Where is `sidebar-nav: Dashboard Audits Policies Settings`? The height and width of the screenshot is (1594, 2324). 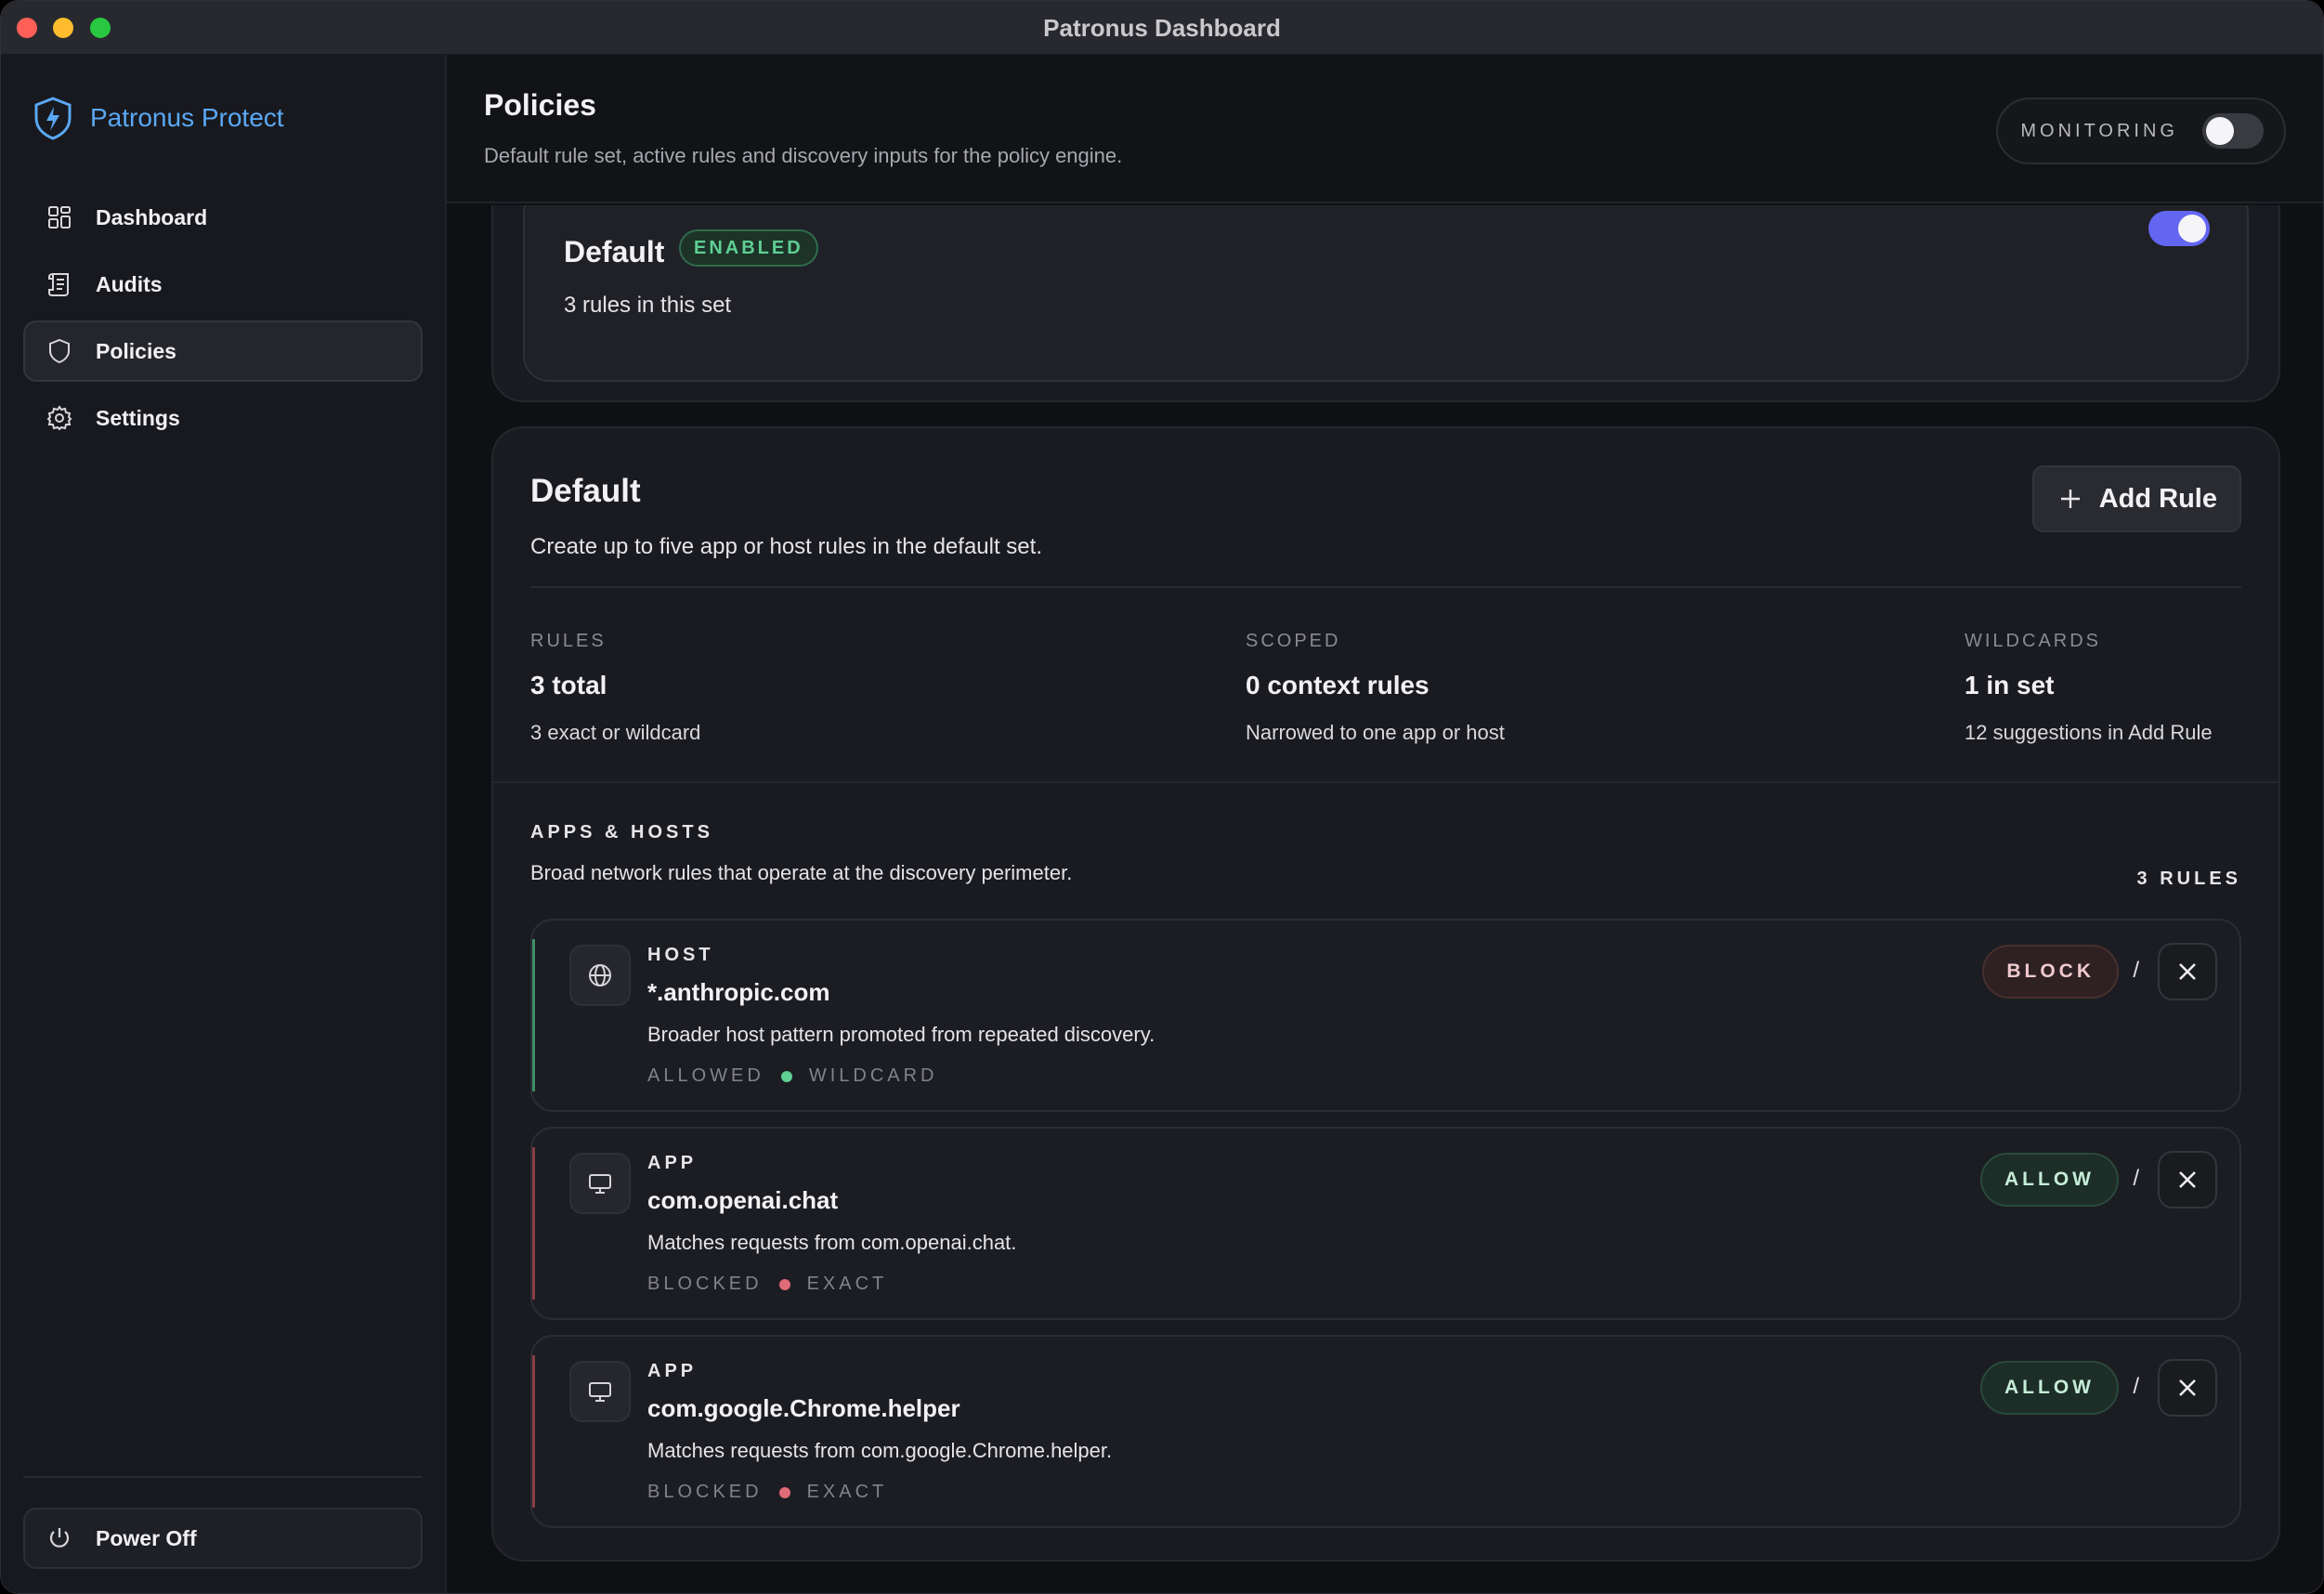
sidebar-nav: Dashboard Audits Policies Settings is located at coordinates (223, 320).